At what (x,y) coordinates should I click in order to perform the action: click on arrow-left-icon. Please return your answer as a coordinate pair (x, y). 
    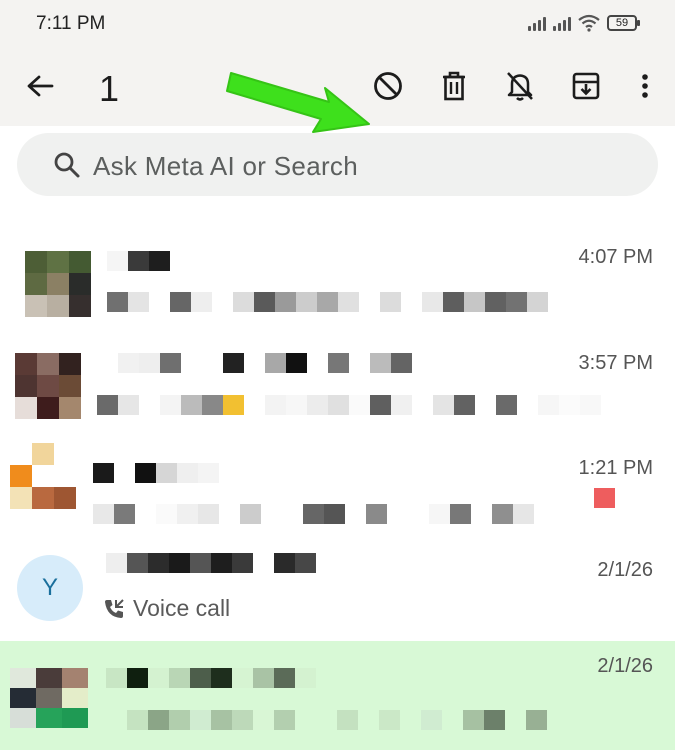
    Looking at the image, I should click on (40, 86).